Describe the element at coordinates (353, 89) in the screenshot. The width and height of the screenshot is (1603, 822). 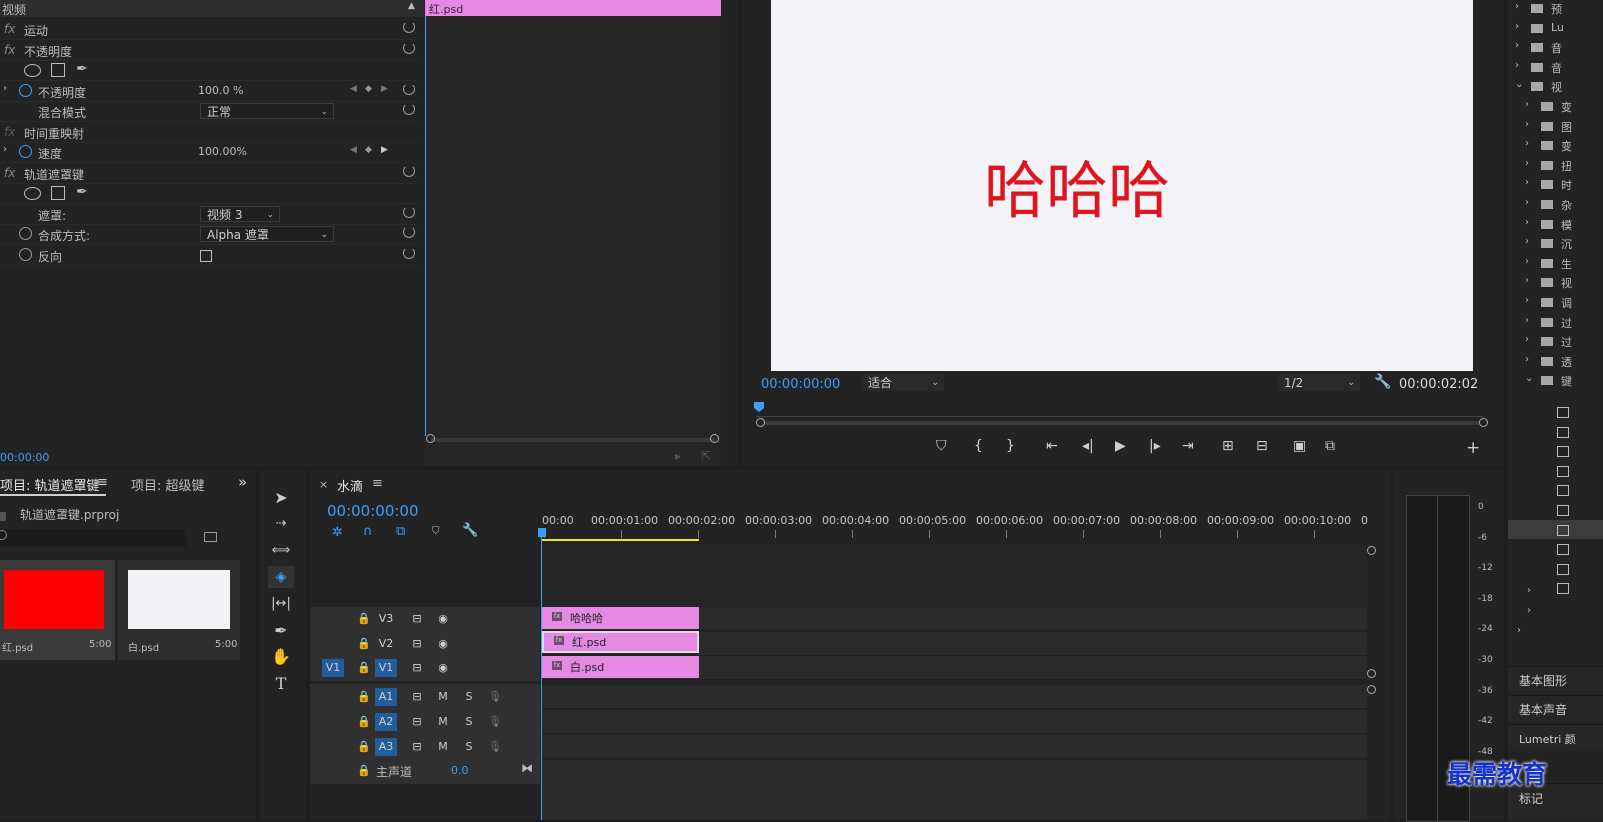
I see `prev-keyframe-icon: ◀` at that location.